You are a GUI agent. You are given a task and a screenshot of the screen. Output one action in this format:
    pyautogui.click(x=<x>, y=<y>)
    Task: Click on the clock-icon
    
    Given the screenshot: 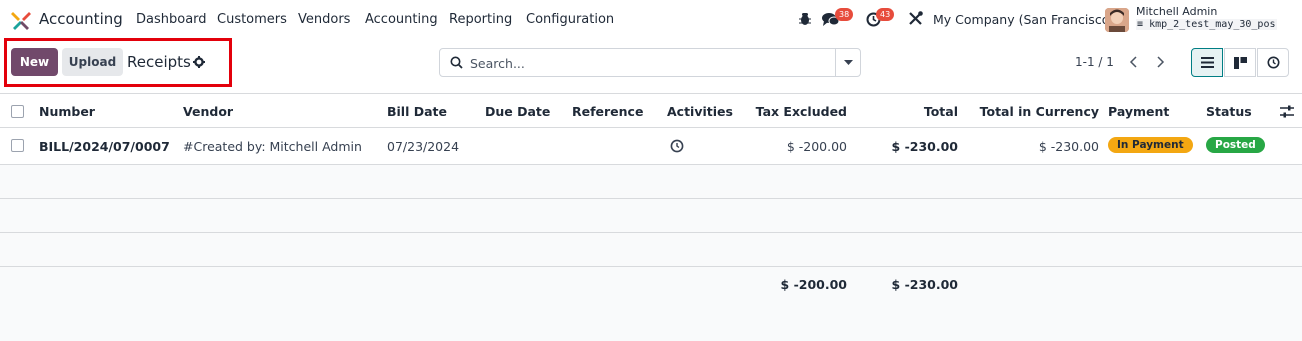 What is the action you would take?
    pyautogui.click(x=1273, y=62)
    